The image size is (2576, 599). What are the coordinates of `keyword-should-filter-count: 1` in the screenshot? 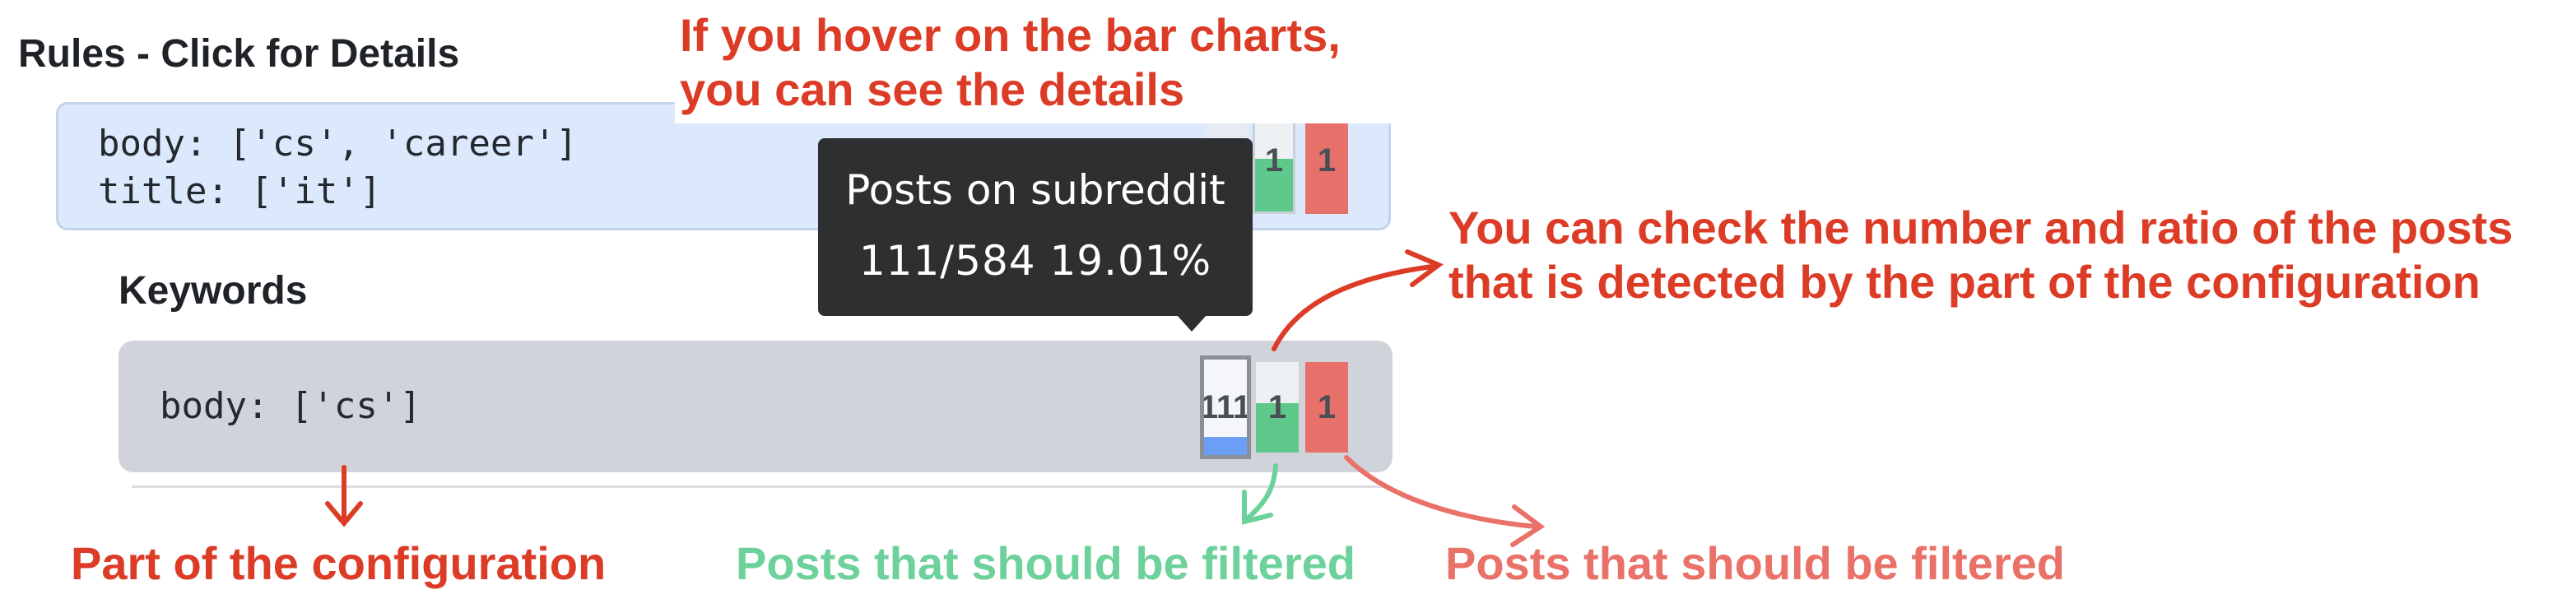 It's located at (1277, 406).